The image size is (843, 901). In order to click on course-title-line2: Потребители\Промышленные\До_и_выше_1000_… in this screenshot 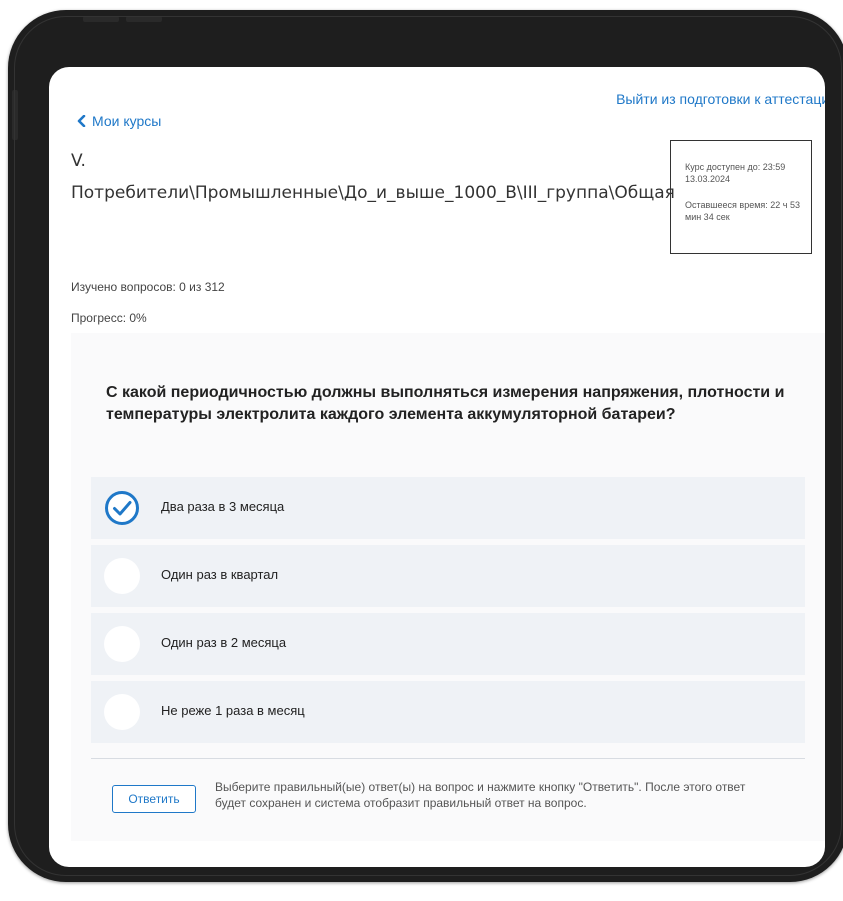, I will do `click(373, 193)`.